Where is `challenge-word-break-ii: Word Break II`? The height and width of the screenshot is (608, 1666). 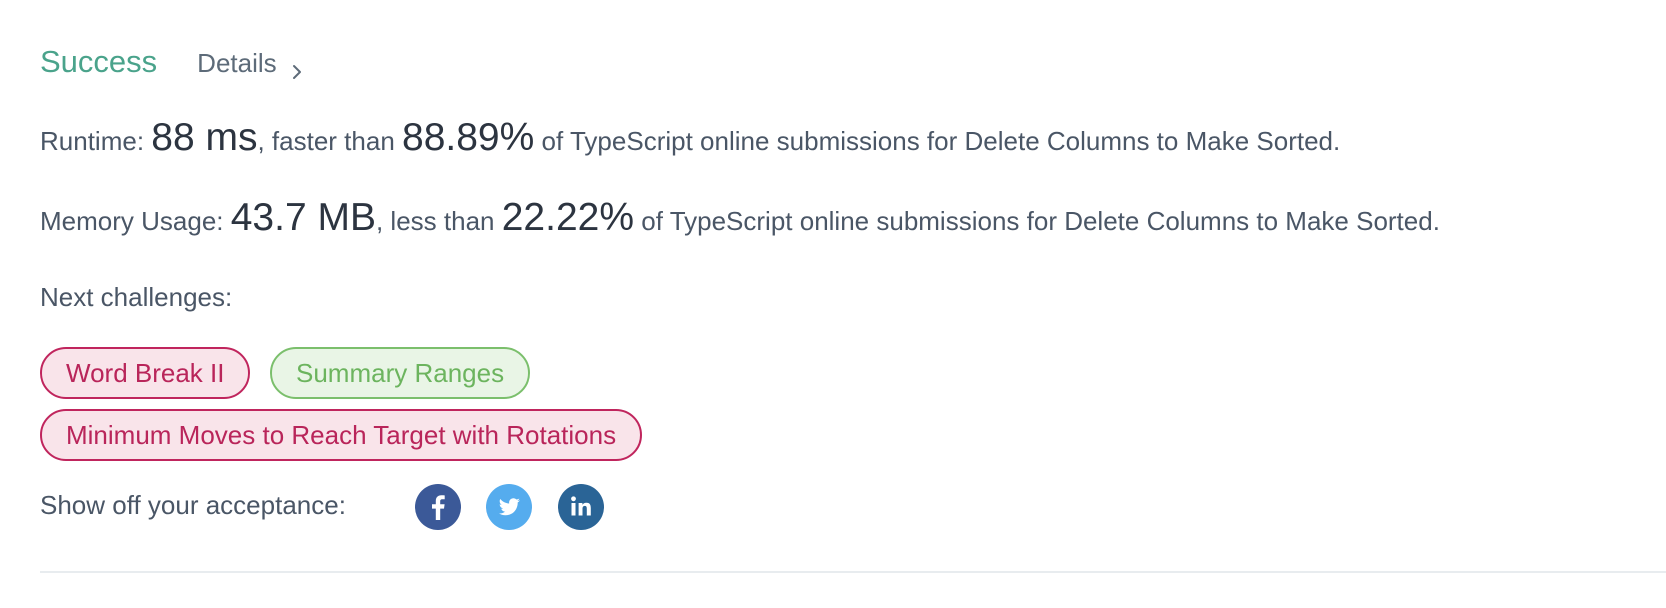
challenge-word-break-ii: Word Break II is located at coordinates (145, 373).